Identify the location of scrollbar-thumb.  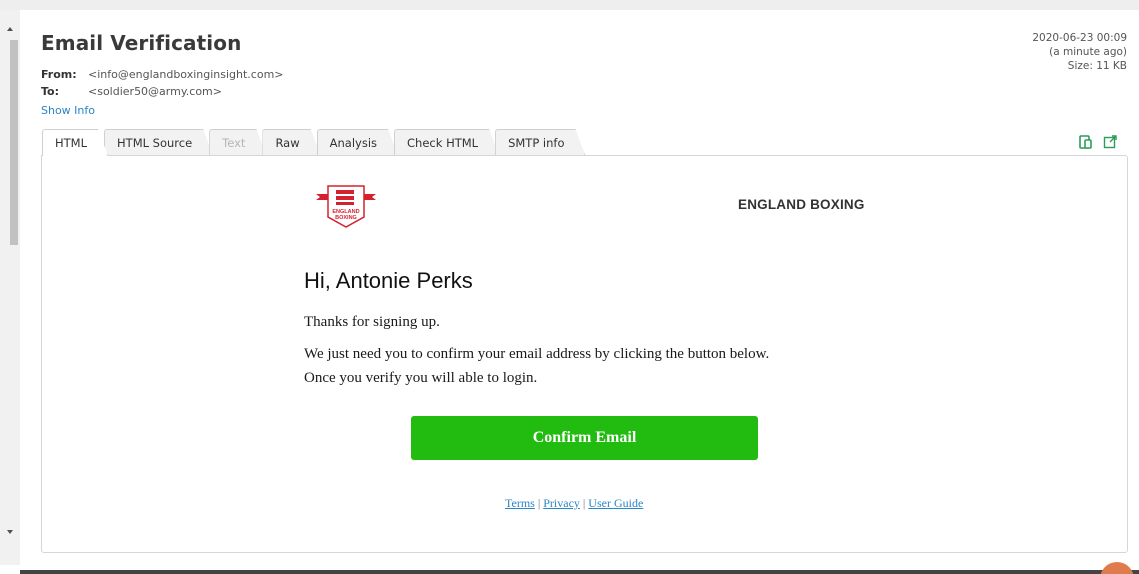
(14, 142).